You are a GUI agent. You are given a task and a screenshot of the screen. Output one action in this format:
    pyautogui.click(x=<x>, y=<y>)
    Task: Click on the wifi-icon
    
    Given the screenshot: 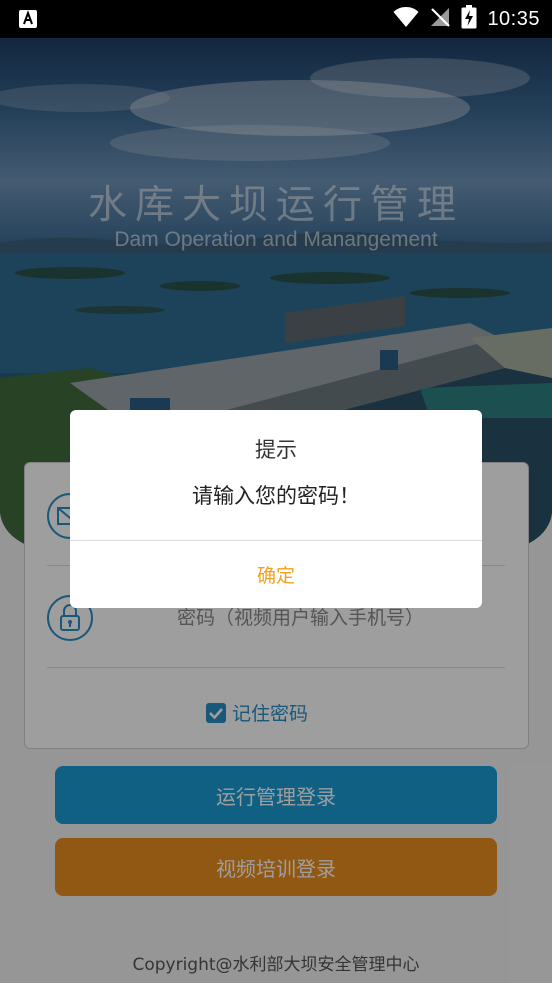 What is the action you would take?
    pyautogui.click(x=406, y=19)
    